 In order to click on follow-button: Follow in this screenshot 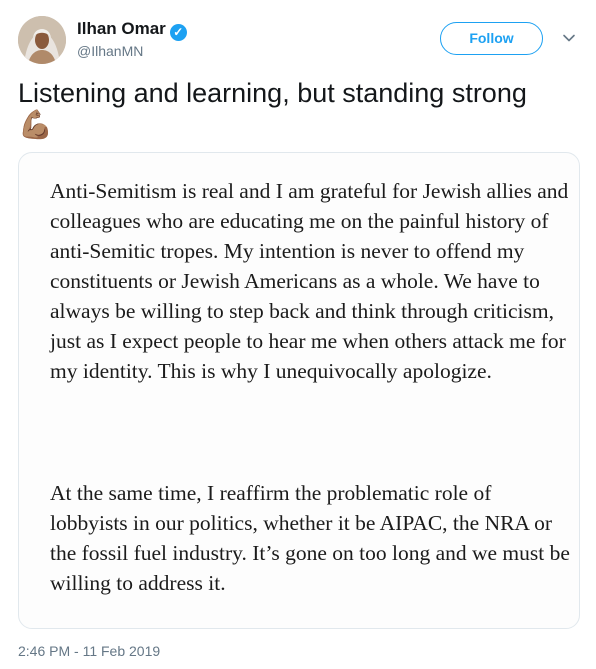, I will do `click(491, 38)`.